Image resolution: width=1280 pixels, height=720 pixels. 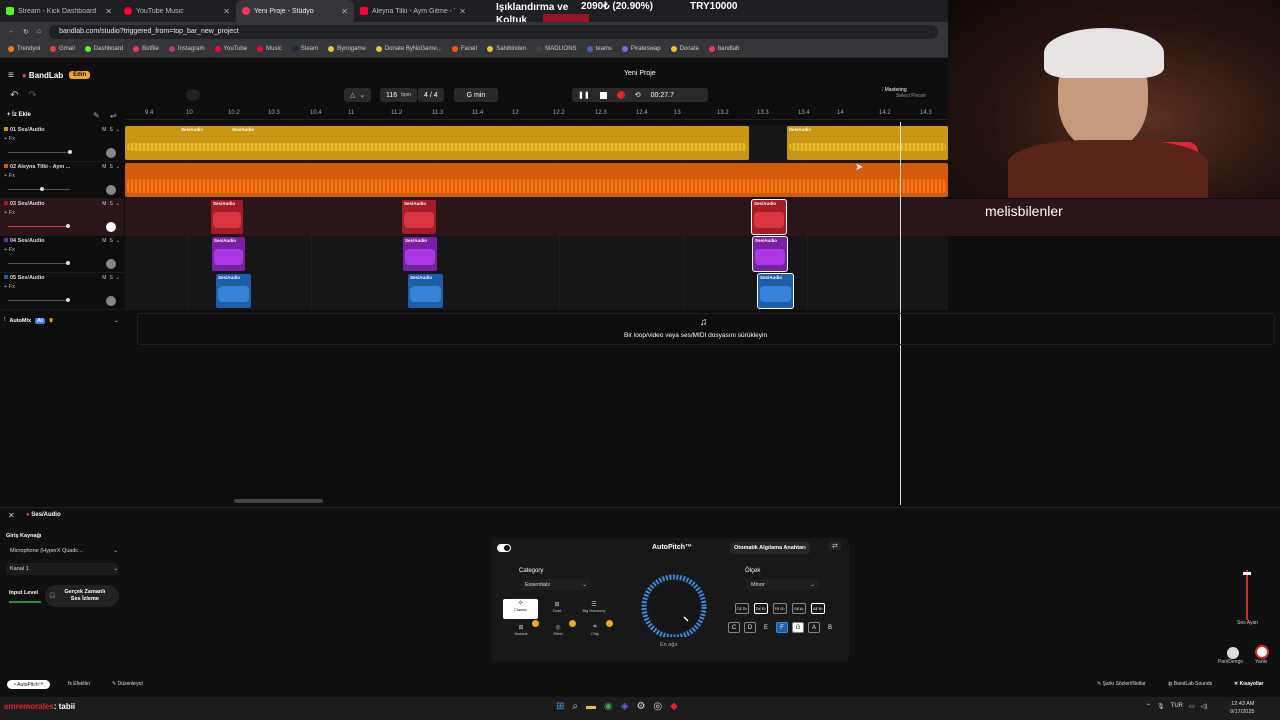 I want to click on bookmark-item: Faceit, so click(x=464, y=49).